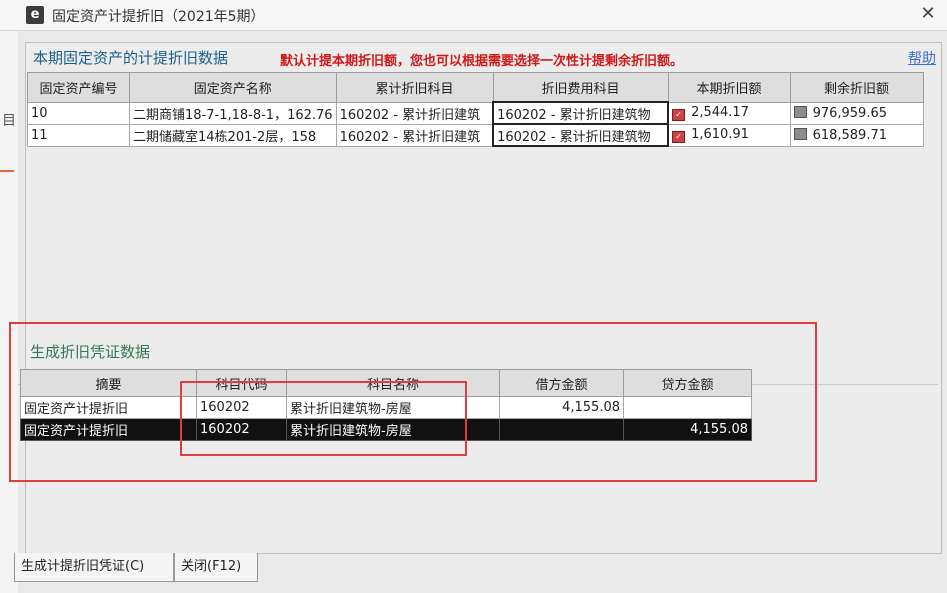 Image resolution: width=947 pixels, height=593 pixels. What do you see at coordinates (78, 87) in the screenshot?
I see `col-asset-code: 固定资产编号` at bounding box center [78, 87].